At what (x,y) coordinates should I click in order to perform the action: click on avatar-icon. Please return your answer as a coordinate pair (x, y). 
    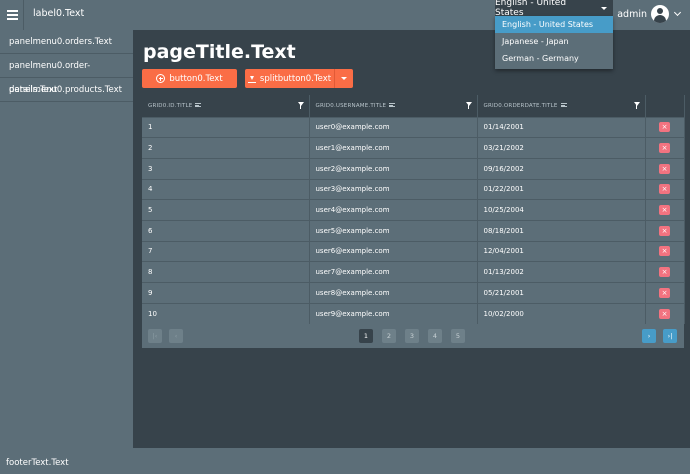
    Looking at the image, I should click on (660, 14).